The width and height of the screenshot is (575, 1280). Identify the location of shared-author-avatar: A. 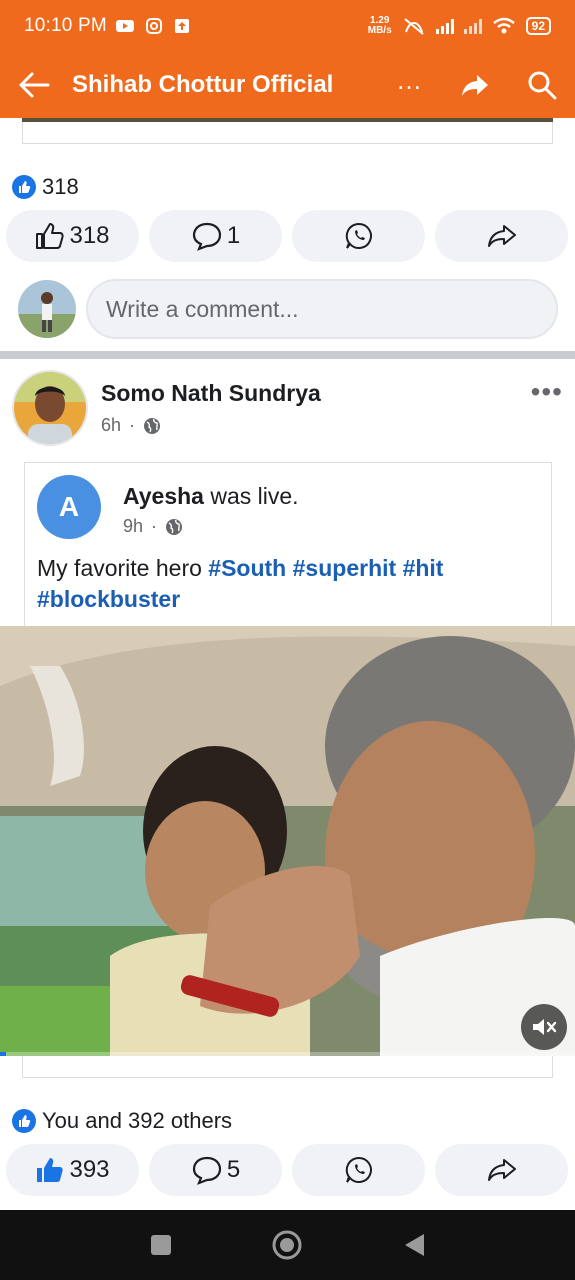
(69, 507).